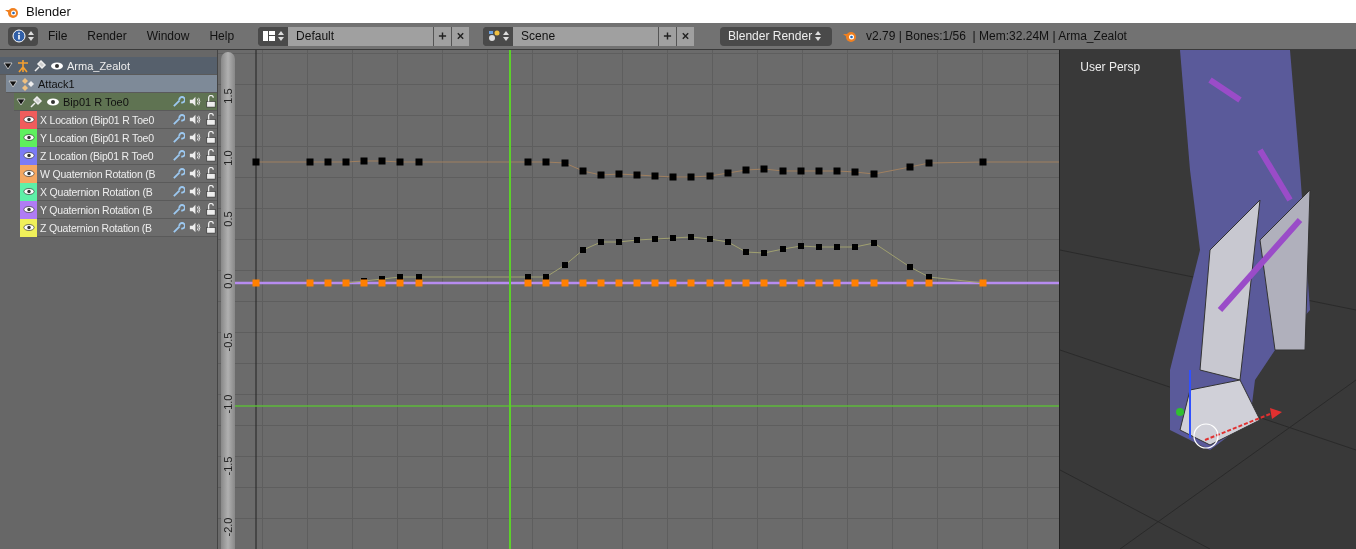 The image size is (1356, 549). I want to click on window-title: Blender, so click(48, 11).